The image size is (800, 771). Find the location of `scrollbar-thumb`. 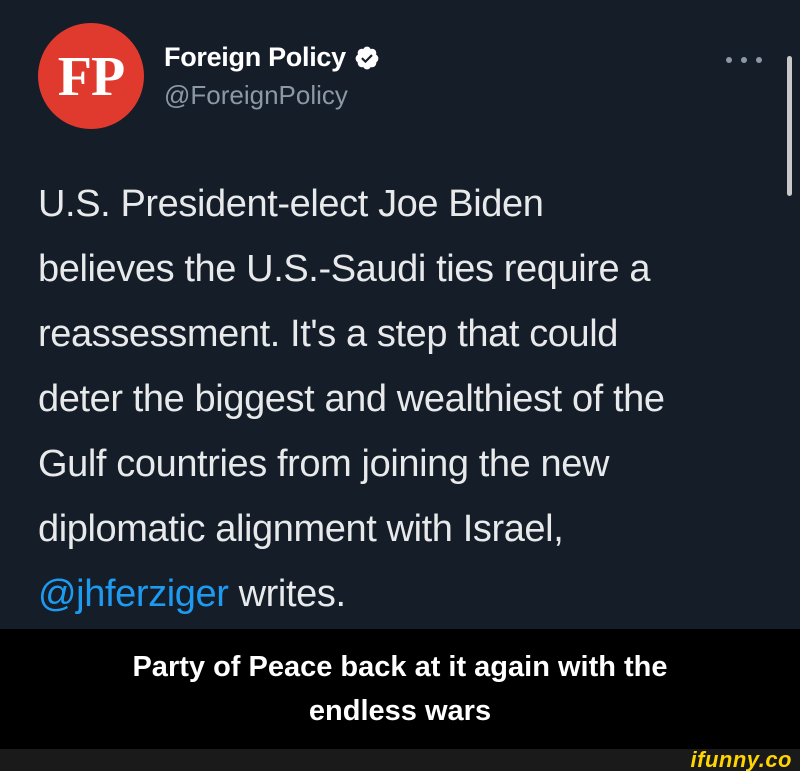

scrollbar-thumb is located at coordinates (789, 126).